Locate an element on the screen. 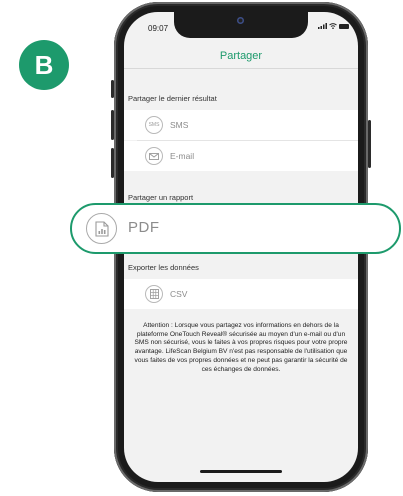  page-title: Partager is located at coordinates (241, 56).